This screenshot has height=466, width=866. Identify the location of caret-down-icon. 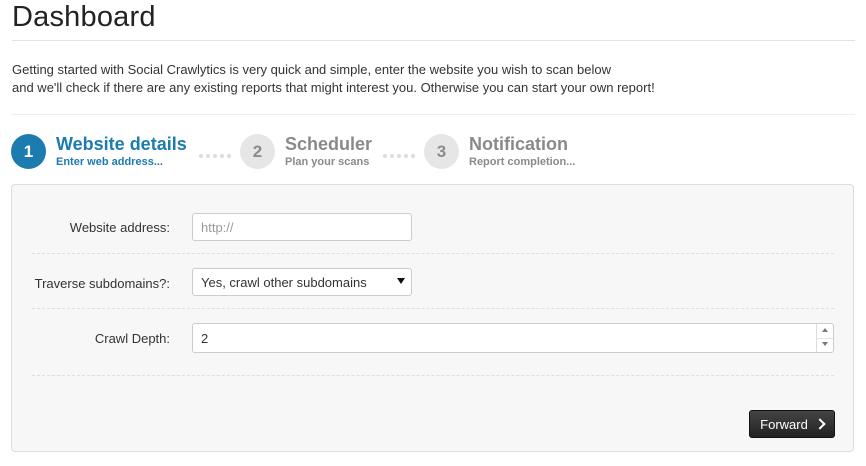
(401, 281).